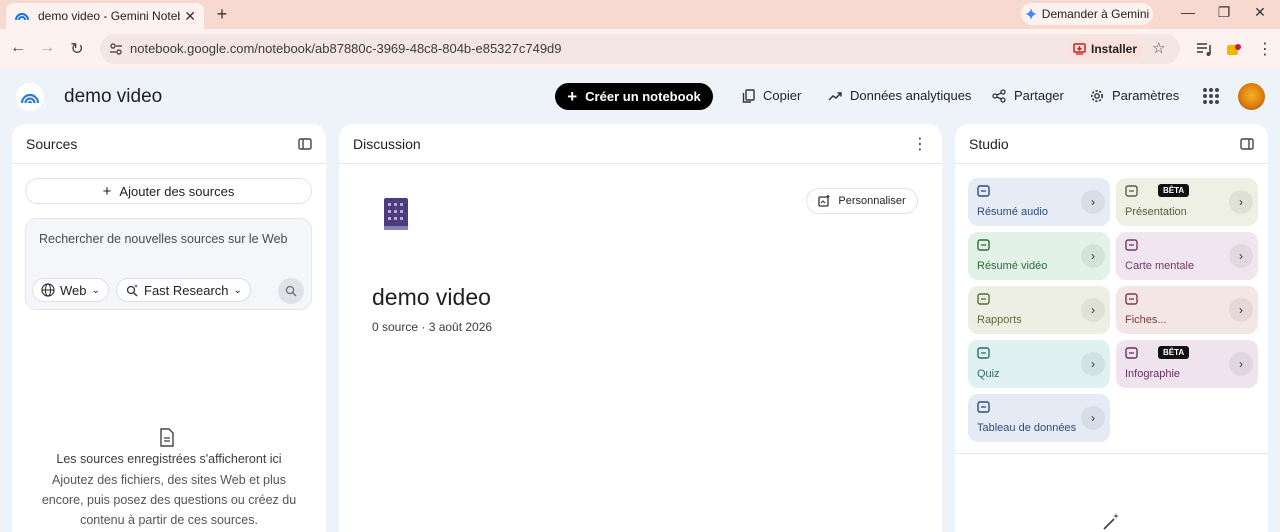  What do you see at coordinates (1111, 453) in the screenshot?
I see `studio-divider` at bounding box center [1111, 453].